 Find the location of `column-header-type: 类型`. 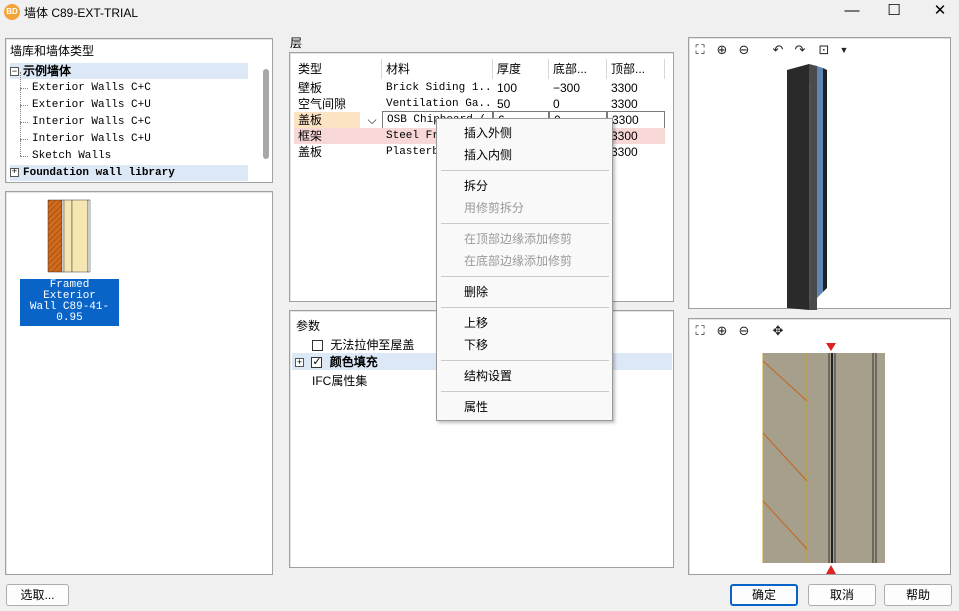

column-header-type: 类型 is located at coordinates (338, 69).